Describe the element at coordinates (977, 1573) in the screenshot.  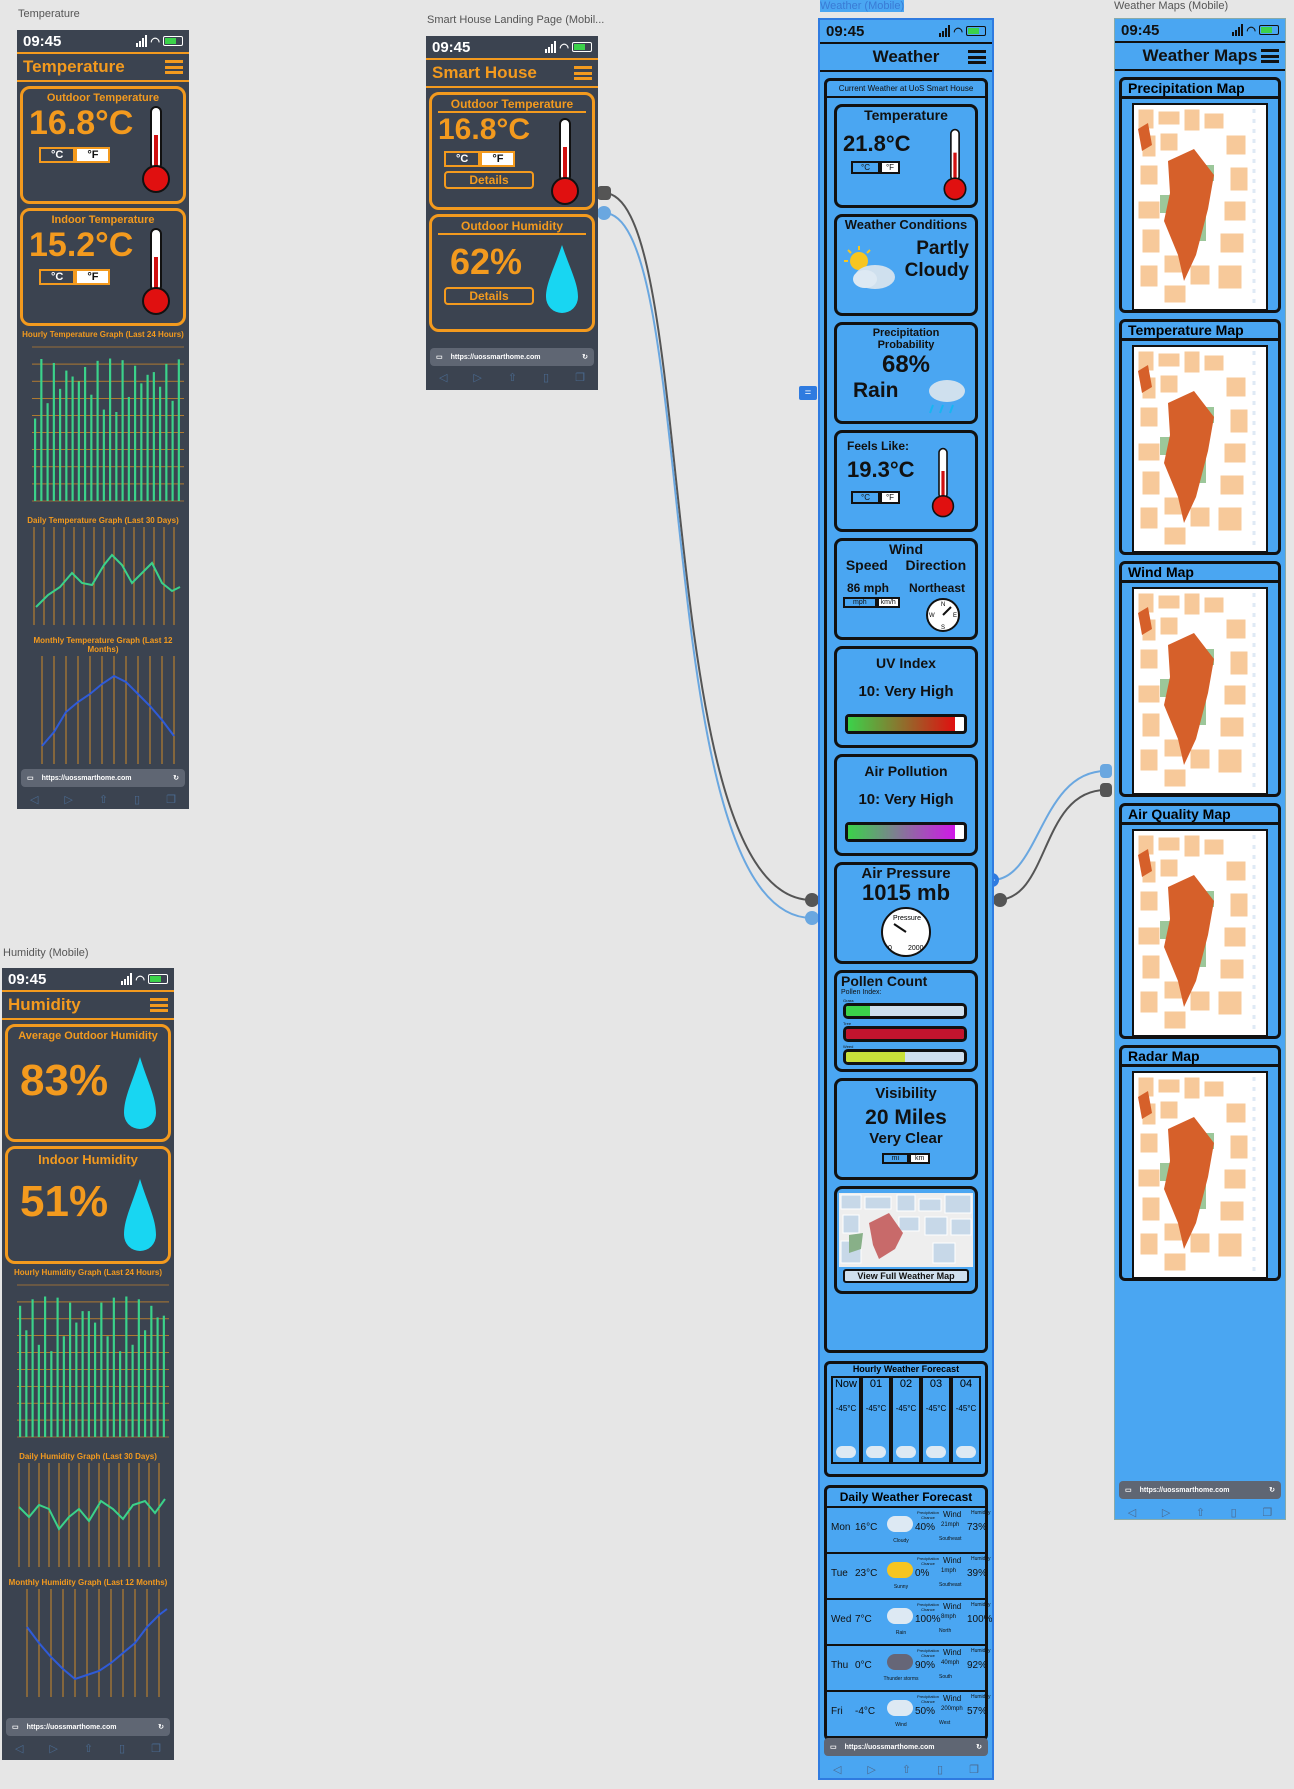
I see `day-humidity: 39%` at that location.